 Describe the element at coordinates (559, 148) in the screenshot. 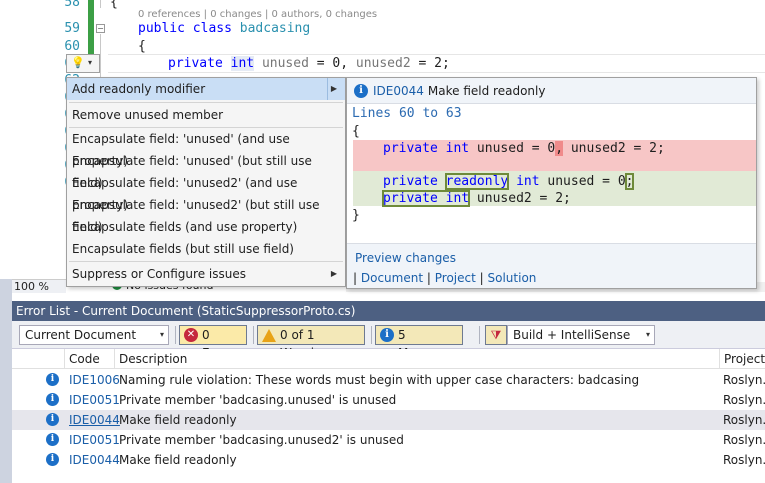

I see `removed-text: ,` at that location.